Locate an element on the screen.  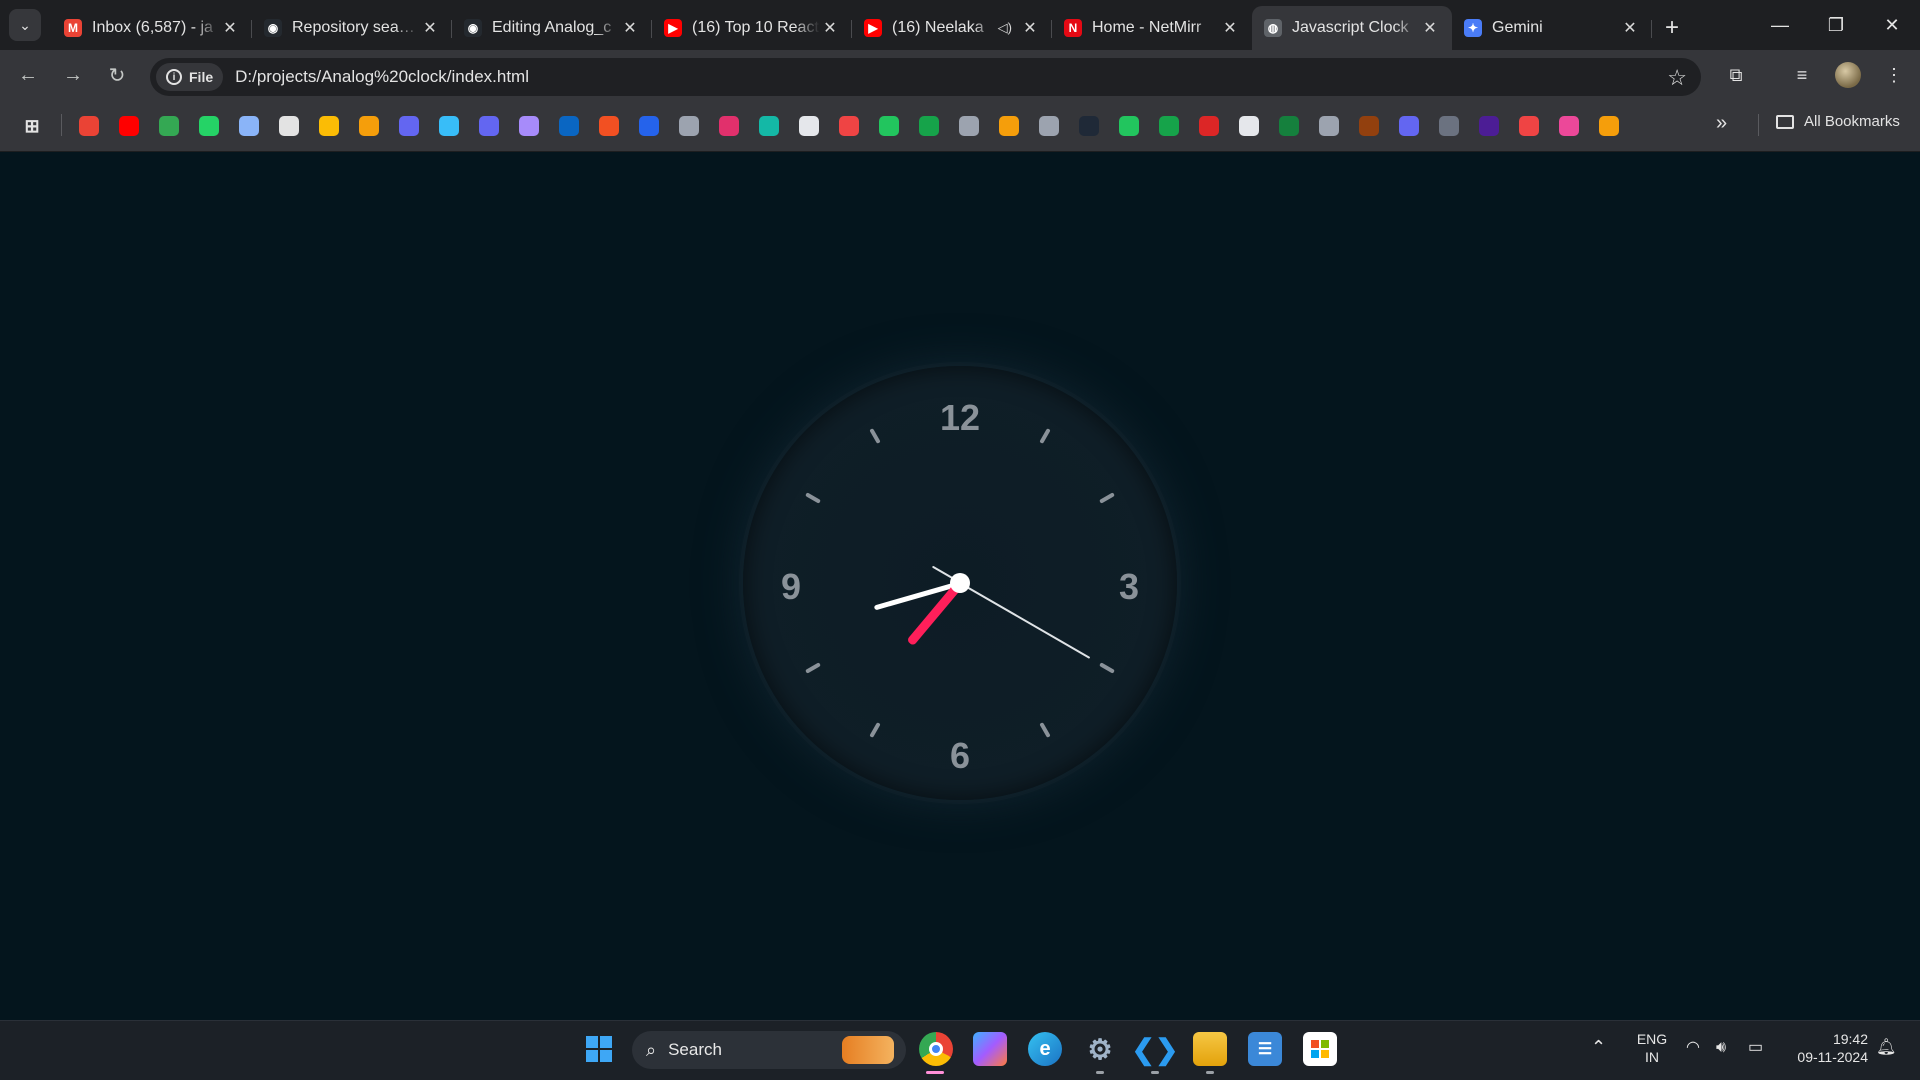
new-tab-button: + is located at coordinates (1672, 28).